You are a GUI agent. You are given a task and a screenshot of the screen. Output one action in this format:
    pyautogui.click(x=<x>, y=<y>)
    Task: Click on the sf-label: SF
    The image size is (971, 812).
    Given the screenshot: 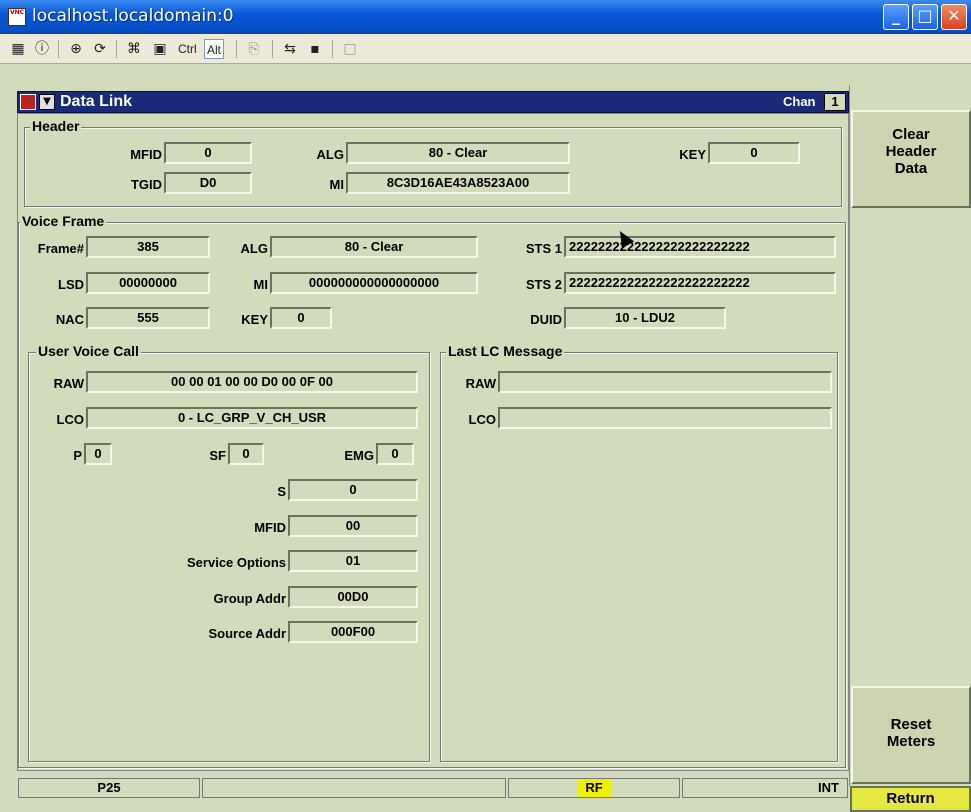 What is the action you would take?
    pyautogui.click(x=217, y=455)
    